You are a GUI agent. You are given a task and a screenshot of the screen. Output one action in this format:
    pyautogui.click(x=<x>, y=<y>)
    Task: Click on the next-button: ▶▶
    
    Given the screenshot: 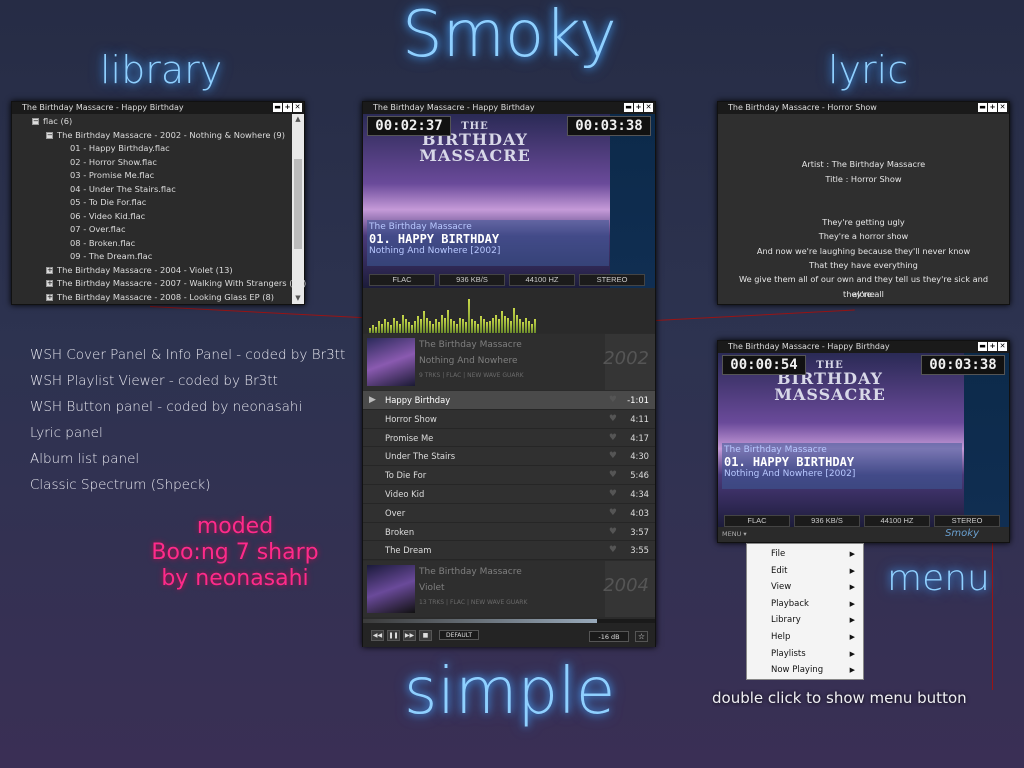 What is the action you would take?
    pyautogui.click(x=409, y=635)
    